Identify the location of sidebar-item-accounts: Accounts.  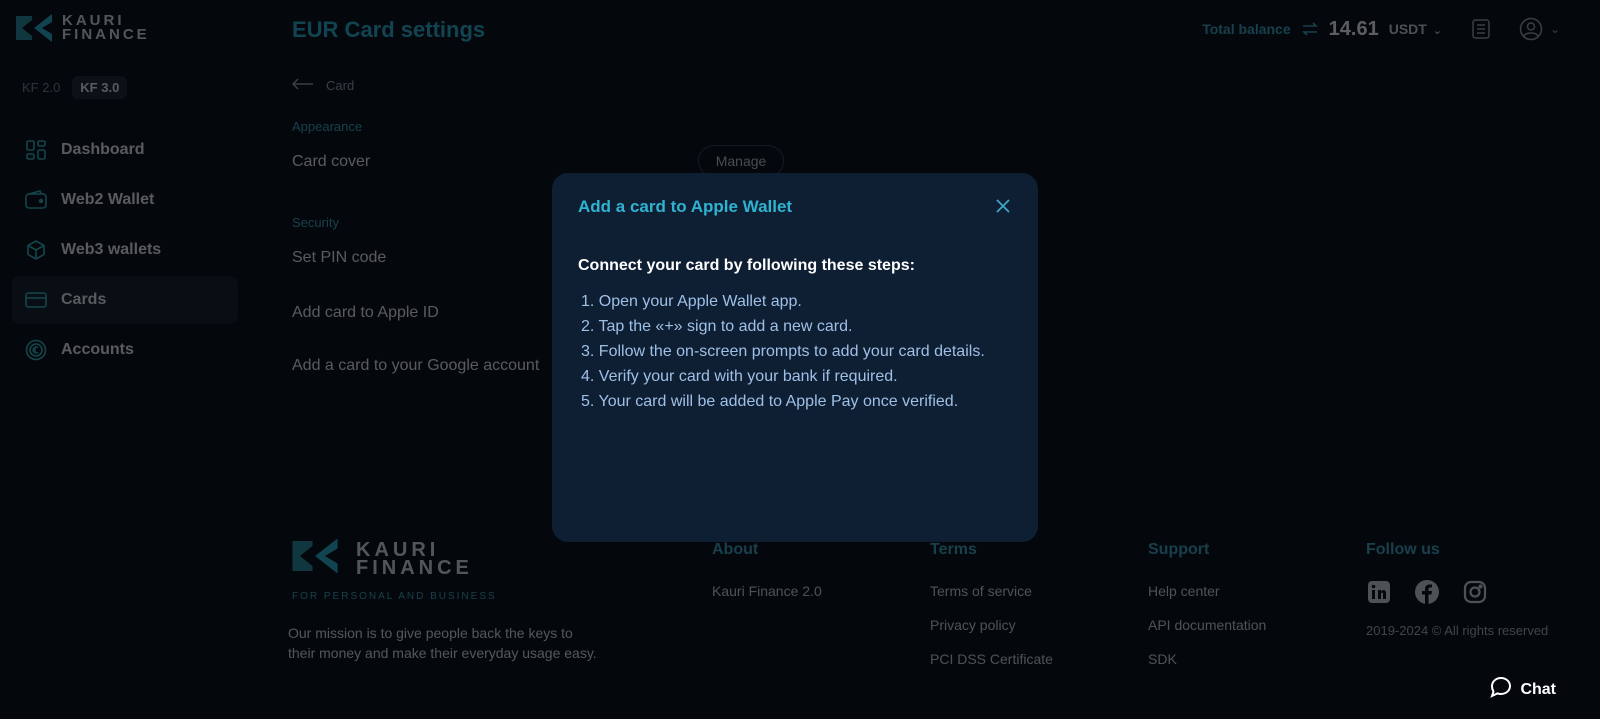
(125, 350).